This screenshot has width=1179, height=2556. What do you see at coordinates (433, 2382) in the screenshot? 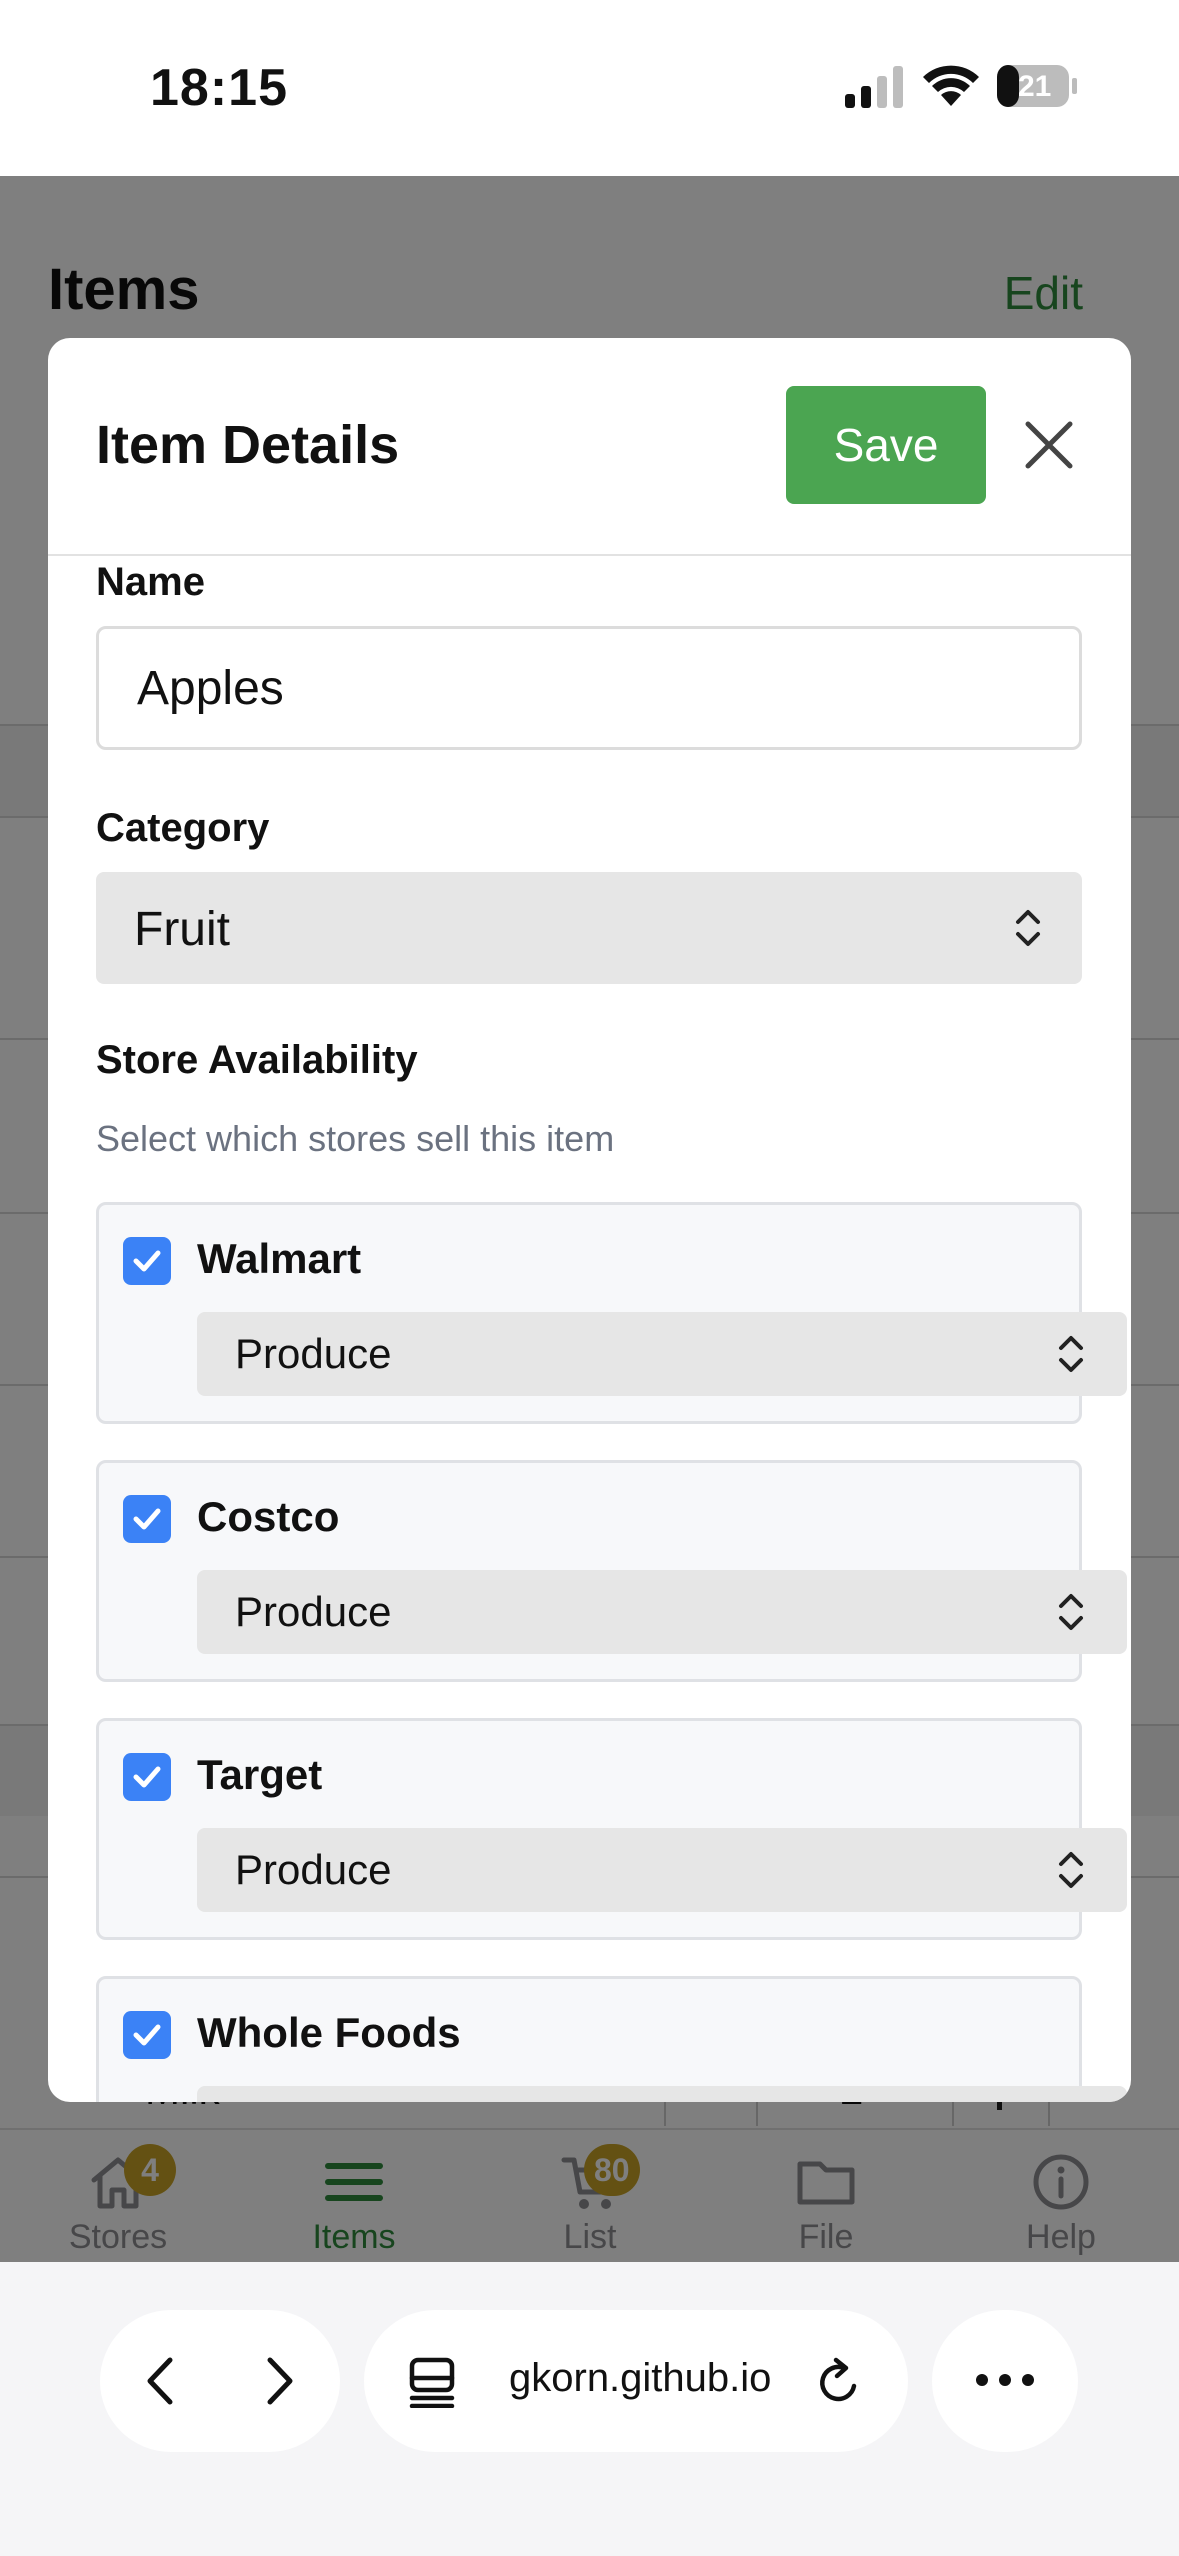
I see `tabs-icon` at bounding box center [433, 2382].